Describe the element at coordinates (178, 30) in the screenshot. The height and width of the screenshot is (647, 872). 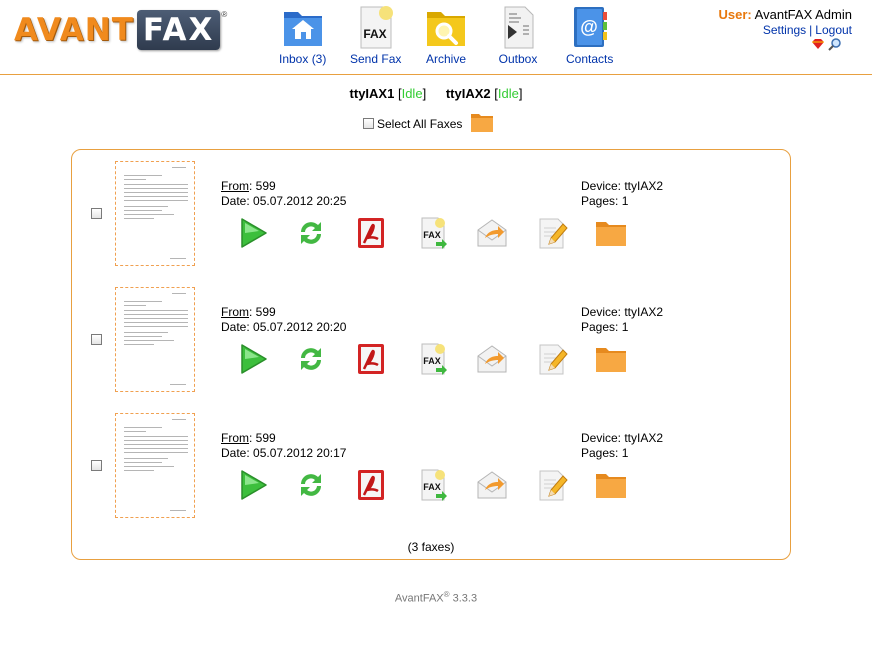
I see `logo-fax-text: FAX` at that location.